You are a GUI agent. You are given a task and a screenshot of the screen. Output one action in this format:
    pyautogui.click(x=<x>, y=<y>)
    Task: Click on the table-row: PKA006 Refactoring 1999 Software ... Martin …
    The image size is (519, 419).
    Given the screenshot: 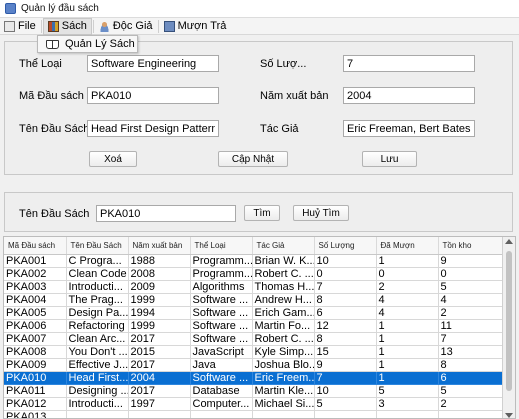 What is the action you would take?
    pyautogui.click(x=253, y=326)
    